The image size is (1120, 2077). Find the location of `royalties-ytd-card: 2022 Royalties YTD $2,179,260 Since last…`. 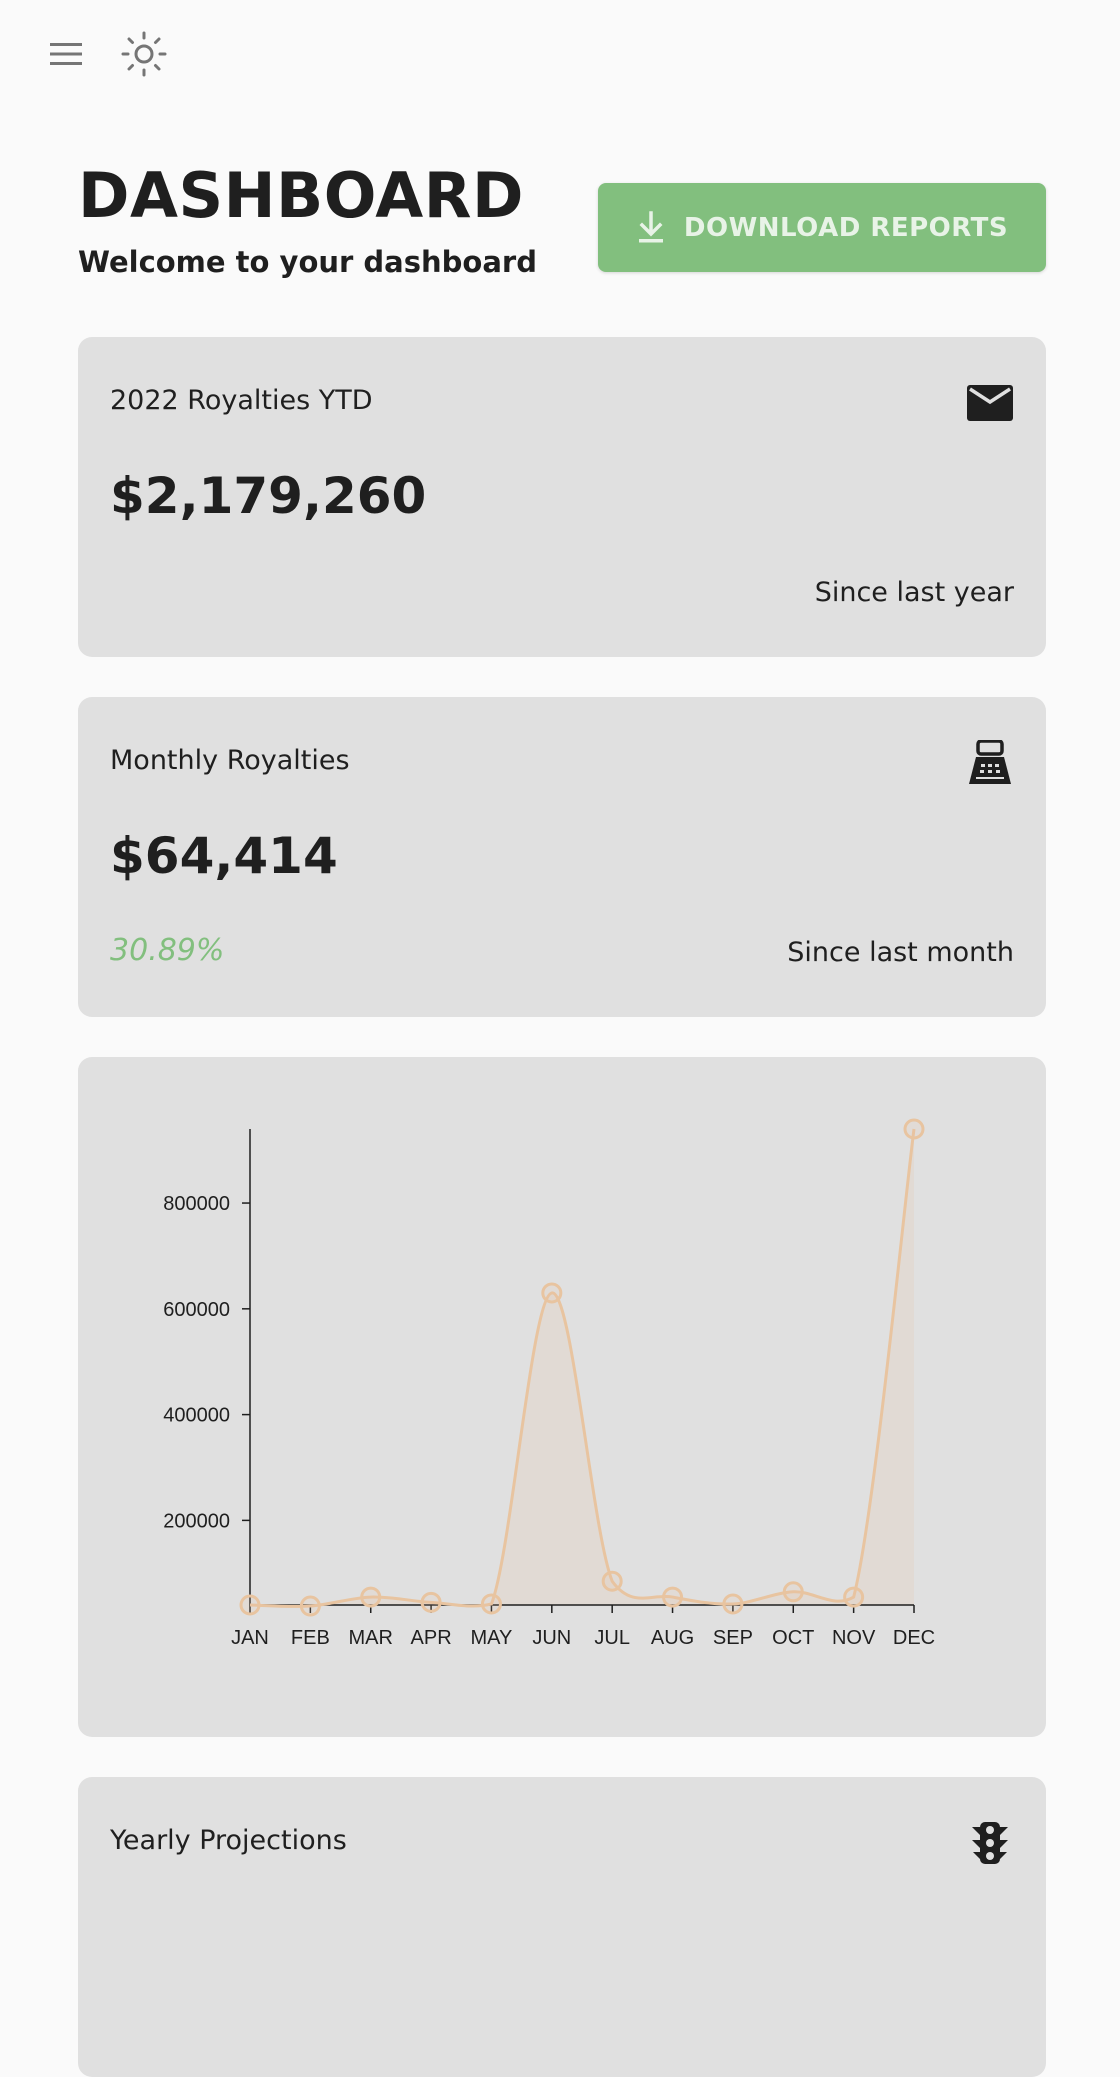

royalties-ytd-card: 2022 Royalties YTD $2,179,260 Since last… is located at coordinates (562, 497).